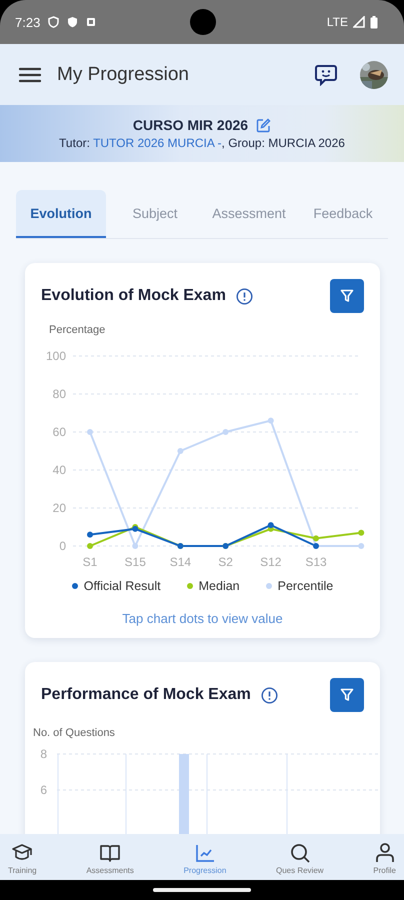  I want to click on tab: Feedback, so click(343, 214).